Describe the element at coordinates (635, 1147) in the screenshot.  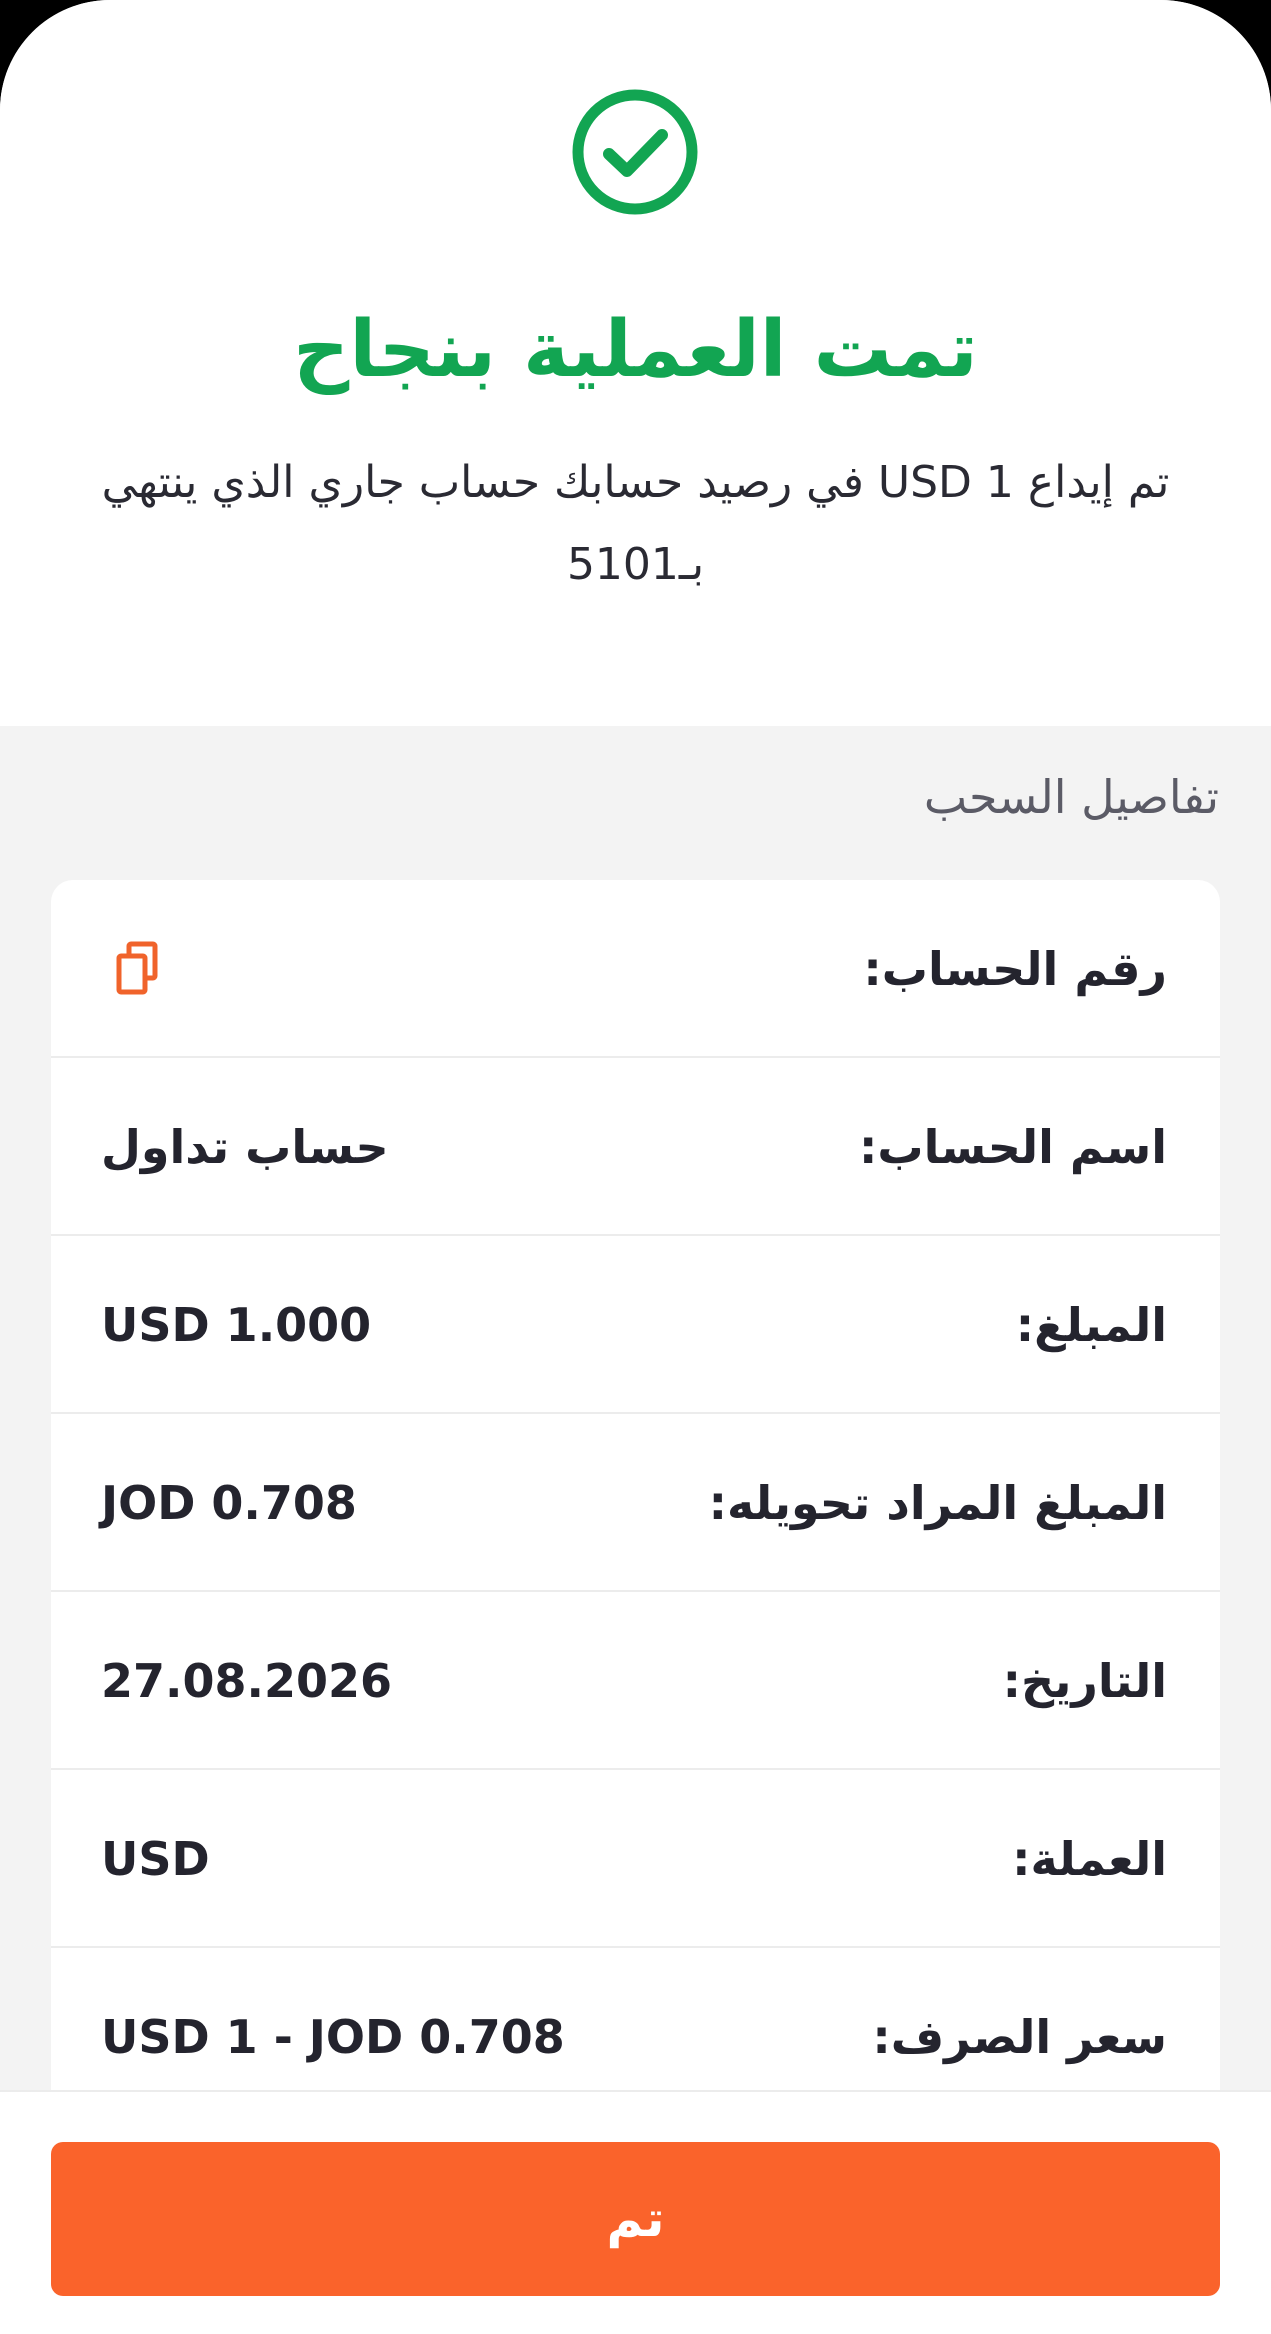
I see `detail-row-account-name: اسم الحساب: حساب تداول` at that location.